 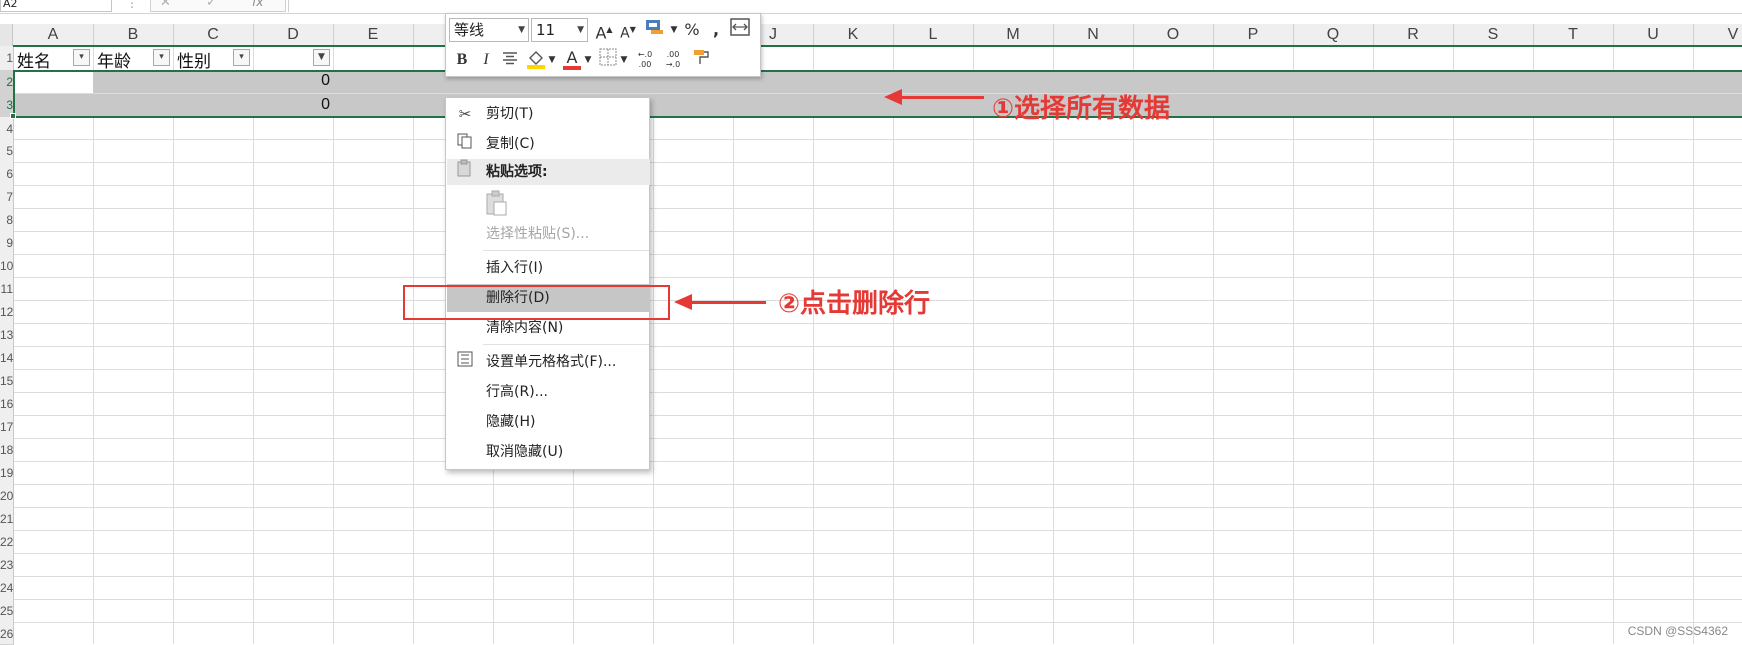 I want to click on column-header-o: O, so click(x=1173, y=35).